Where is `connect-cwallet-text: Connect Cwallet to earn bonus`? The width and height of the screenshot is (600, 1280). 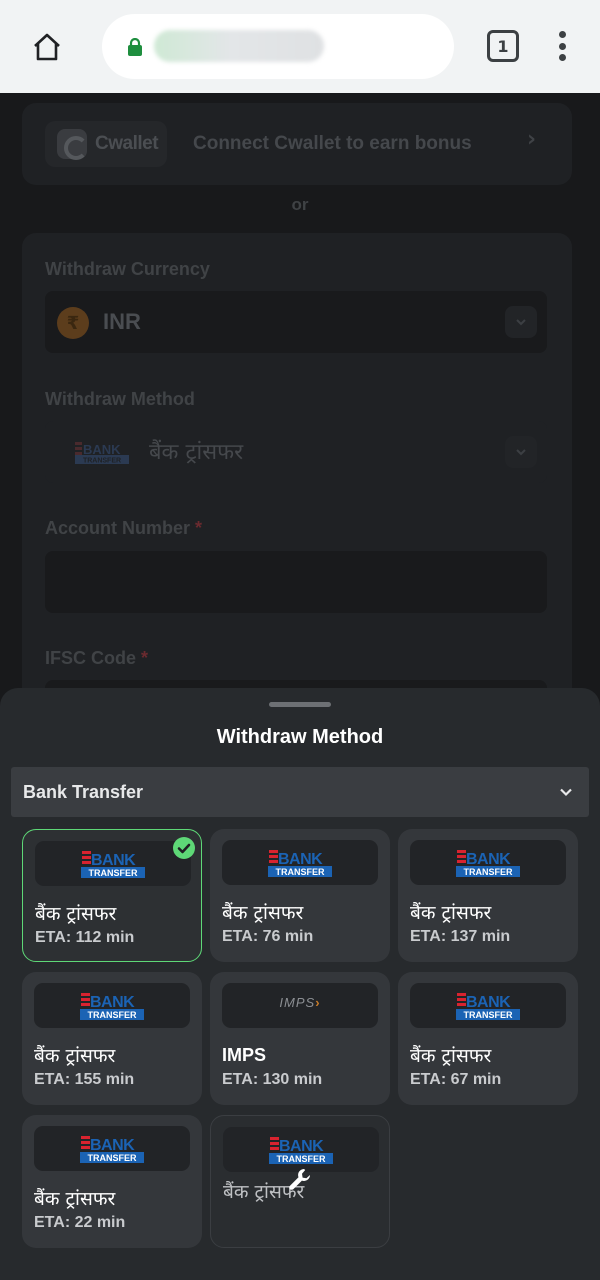 connect-cwallet-text: Connect Cwallet to earn bonus is located at coordinates (332, 143).